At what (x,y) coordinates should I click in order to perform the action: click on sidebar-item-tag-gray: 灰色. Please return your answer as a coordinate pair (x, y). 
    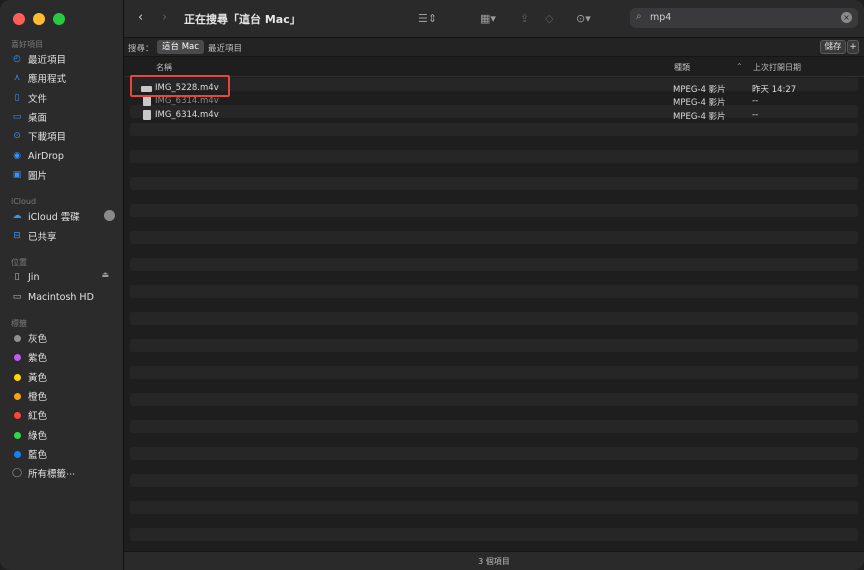
    Looking at the image, I should click on (63, 338).